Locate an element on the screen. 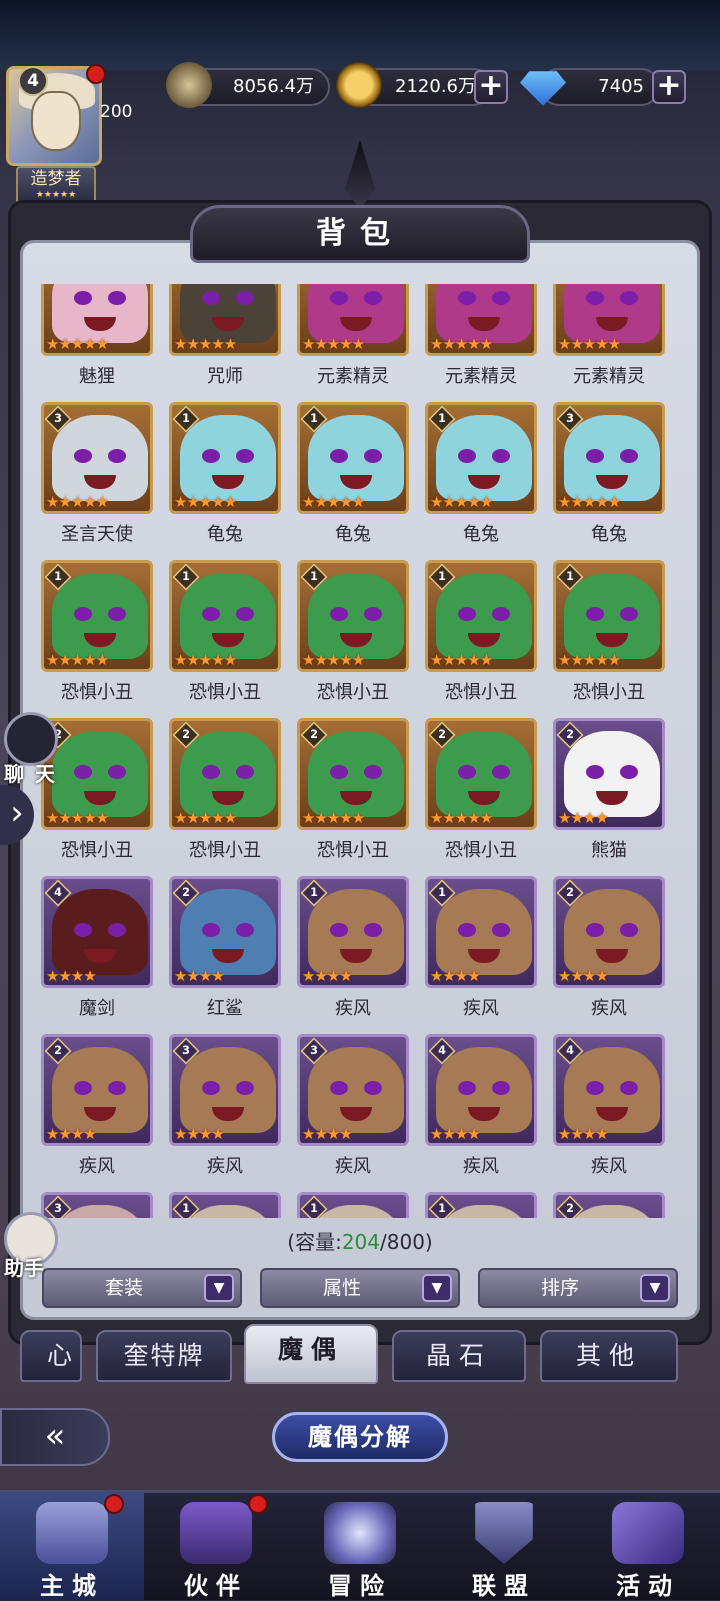 The height and width of the screenshot is (1601, 720). sort-label: 排序 is located at coordinates (559, 1288).